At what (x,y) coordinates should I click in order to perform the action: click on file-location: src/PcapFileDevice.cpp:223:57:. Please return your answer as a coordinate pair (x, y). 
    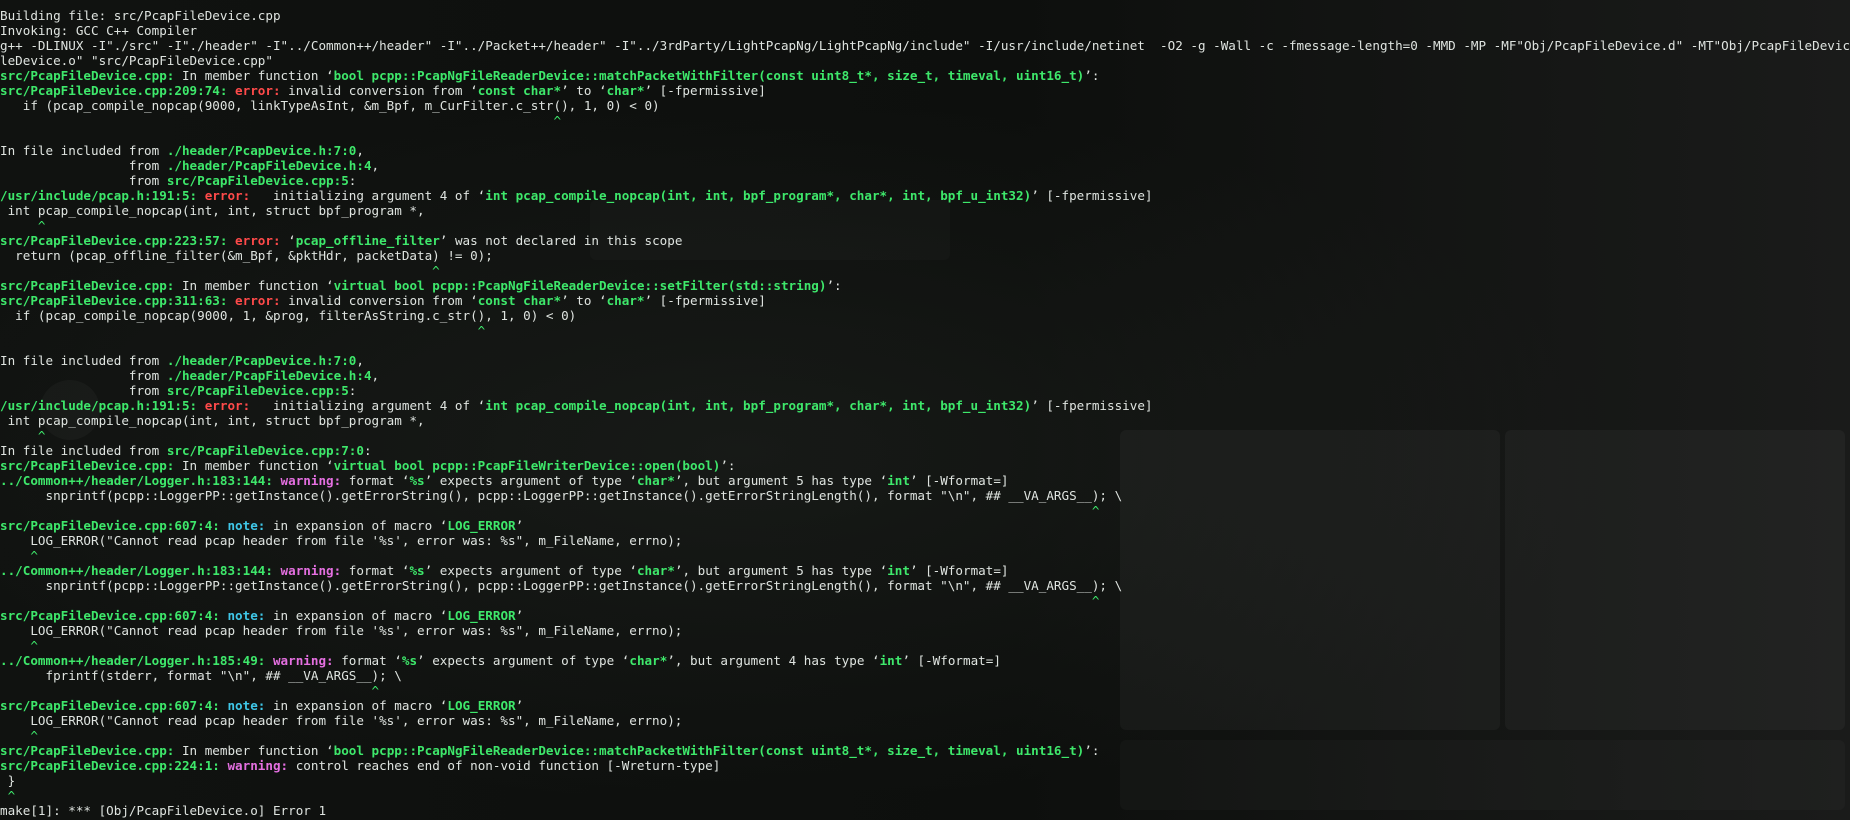
    Looking at the image, I should click on (114, 240).